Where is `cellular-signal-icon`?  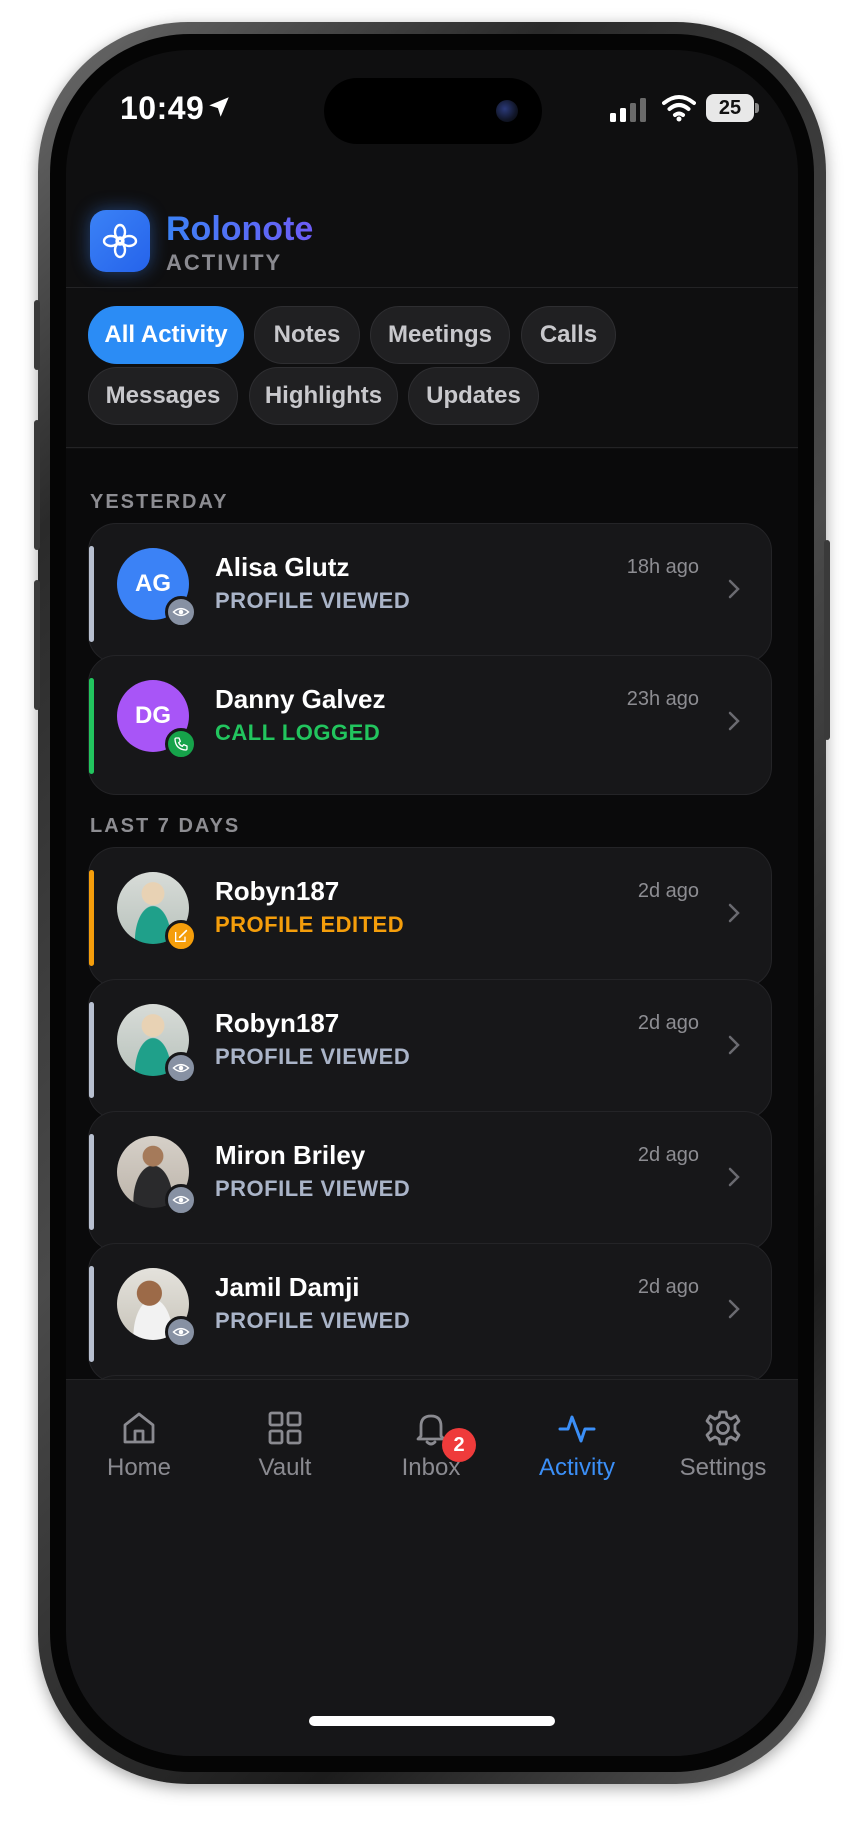 cellular-signal-icon is located at coordinates (628, 110).